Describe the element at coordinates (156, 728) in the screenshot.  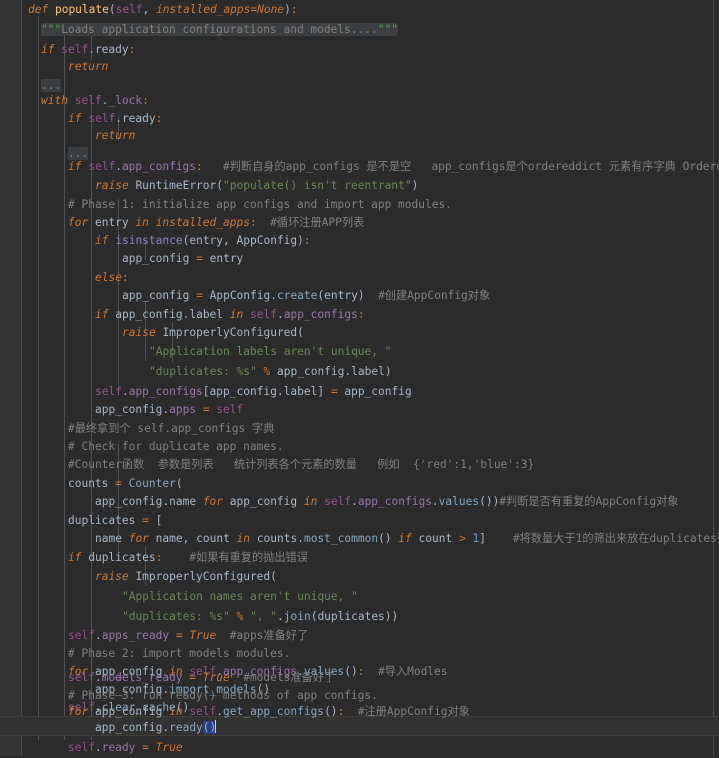
I see `code-line-caret: app_config.ready()` at that location.